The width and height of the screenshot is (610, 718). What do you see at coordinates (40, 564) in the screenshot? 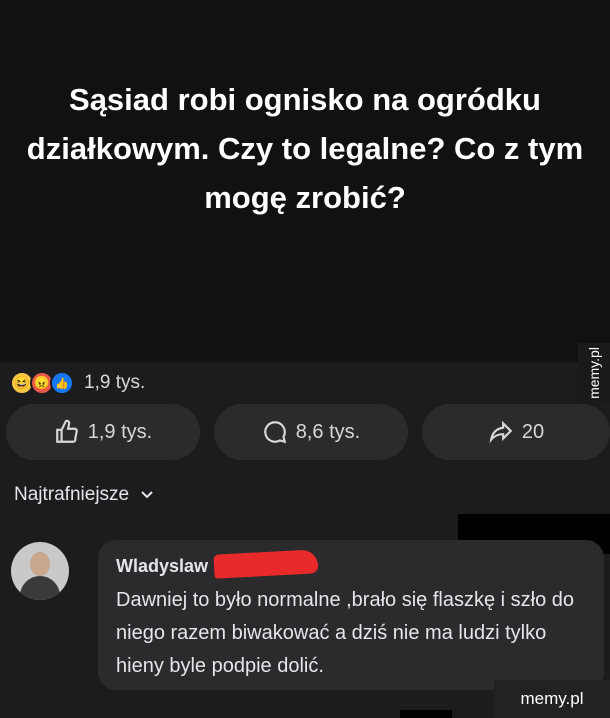
I see `avatar-head` at bounding box center [40, 564].